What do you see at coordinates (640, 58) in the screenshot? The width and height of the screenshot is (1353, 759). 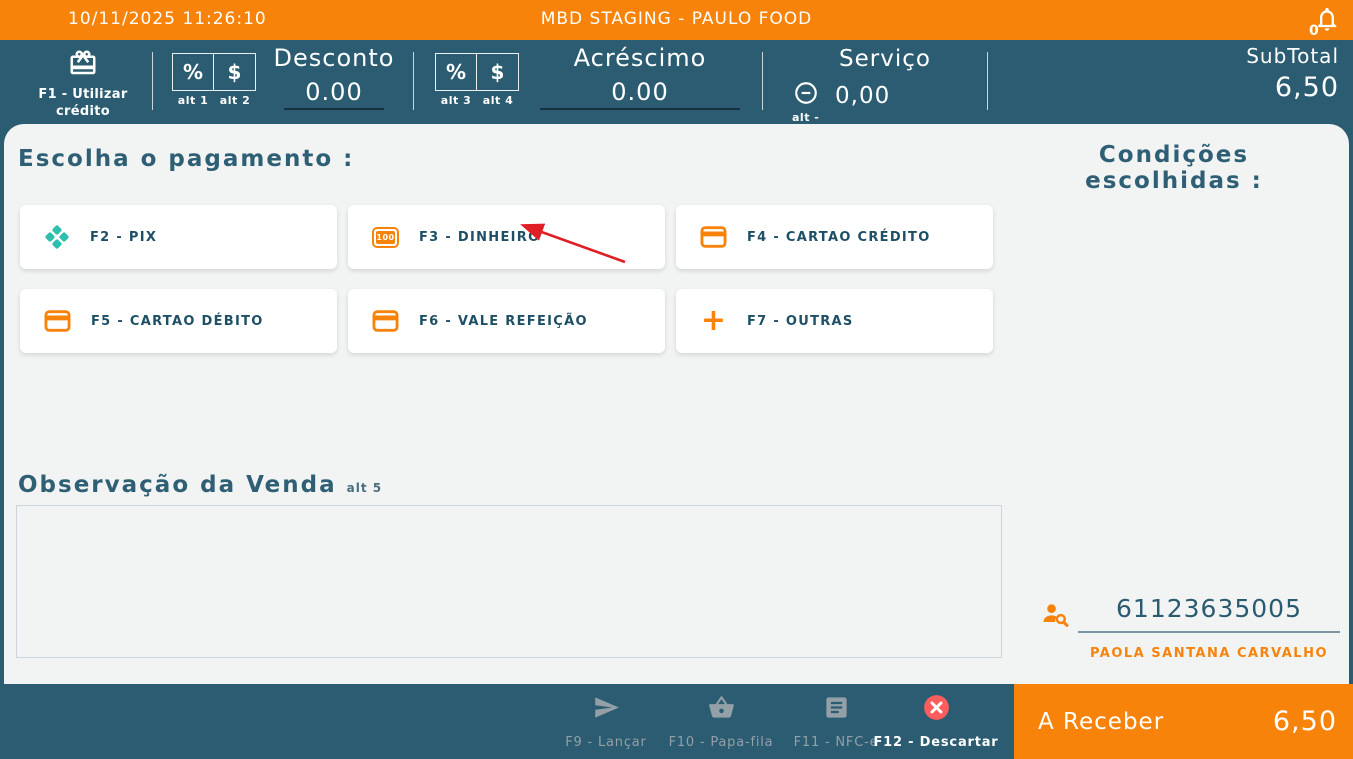 I see `acrescimo-title: Acréscimo` at bounding box center [640, 58].